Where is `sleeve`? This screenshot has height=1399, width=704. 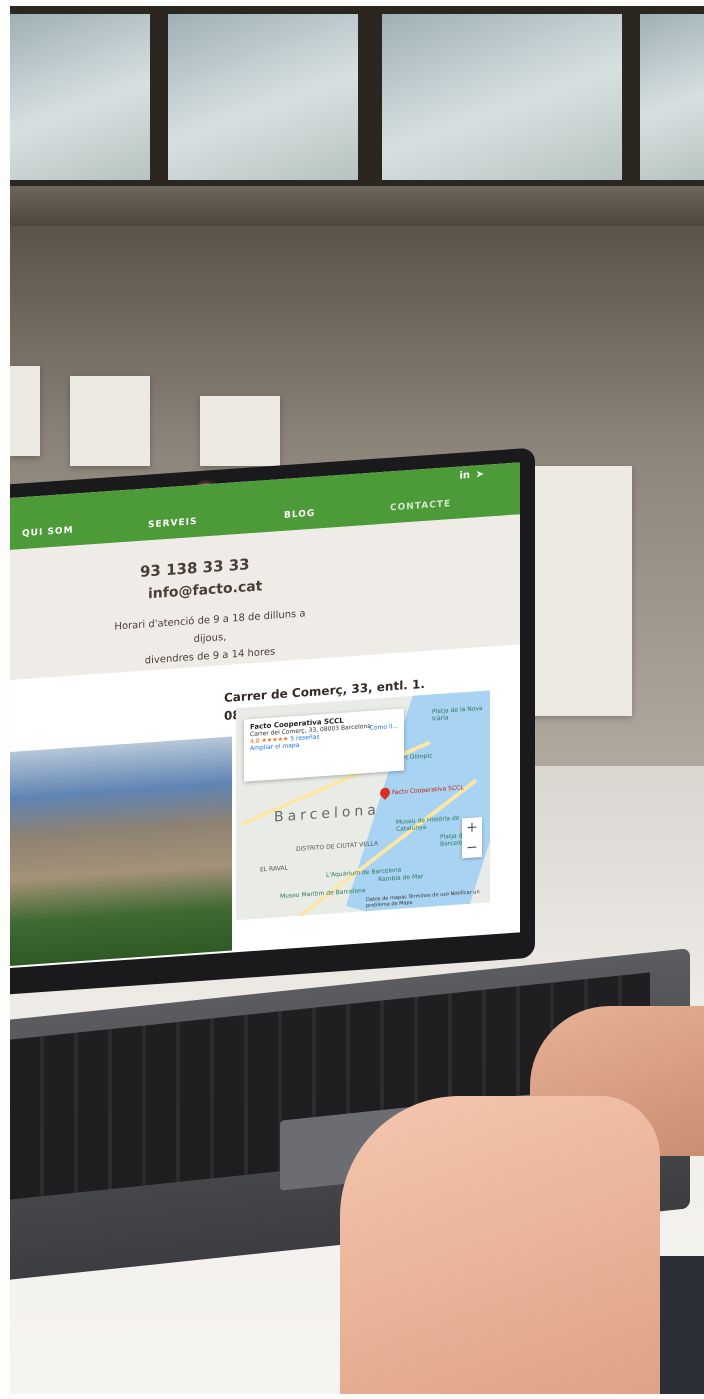
sleeve is located at coordinates (682, 1325).